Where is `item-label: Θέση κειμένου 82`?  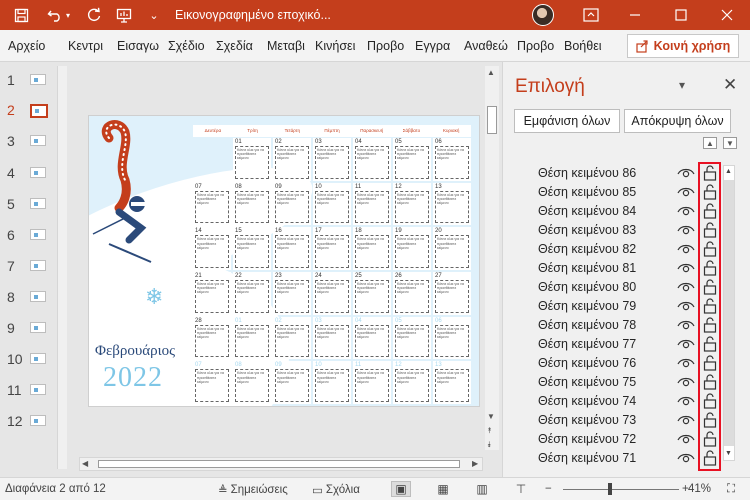
item-label: Θέση κειμένου 82 is located at coordinates (587, 249).